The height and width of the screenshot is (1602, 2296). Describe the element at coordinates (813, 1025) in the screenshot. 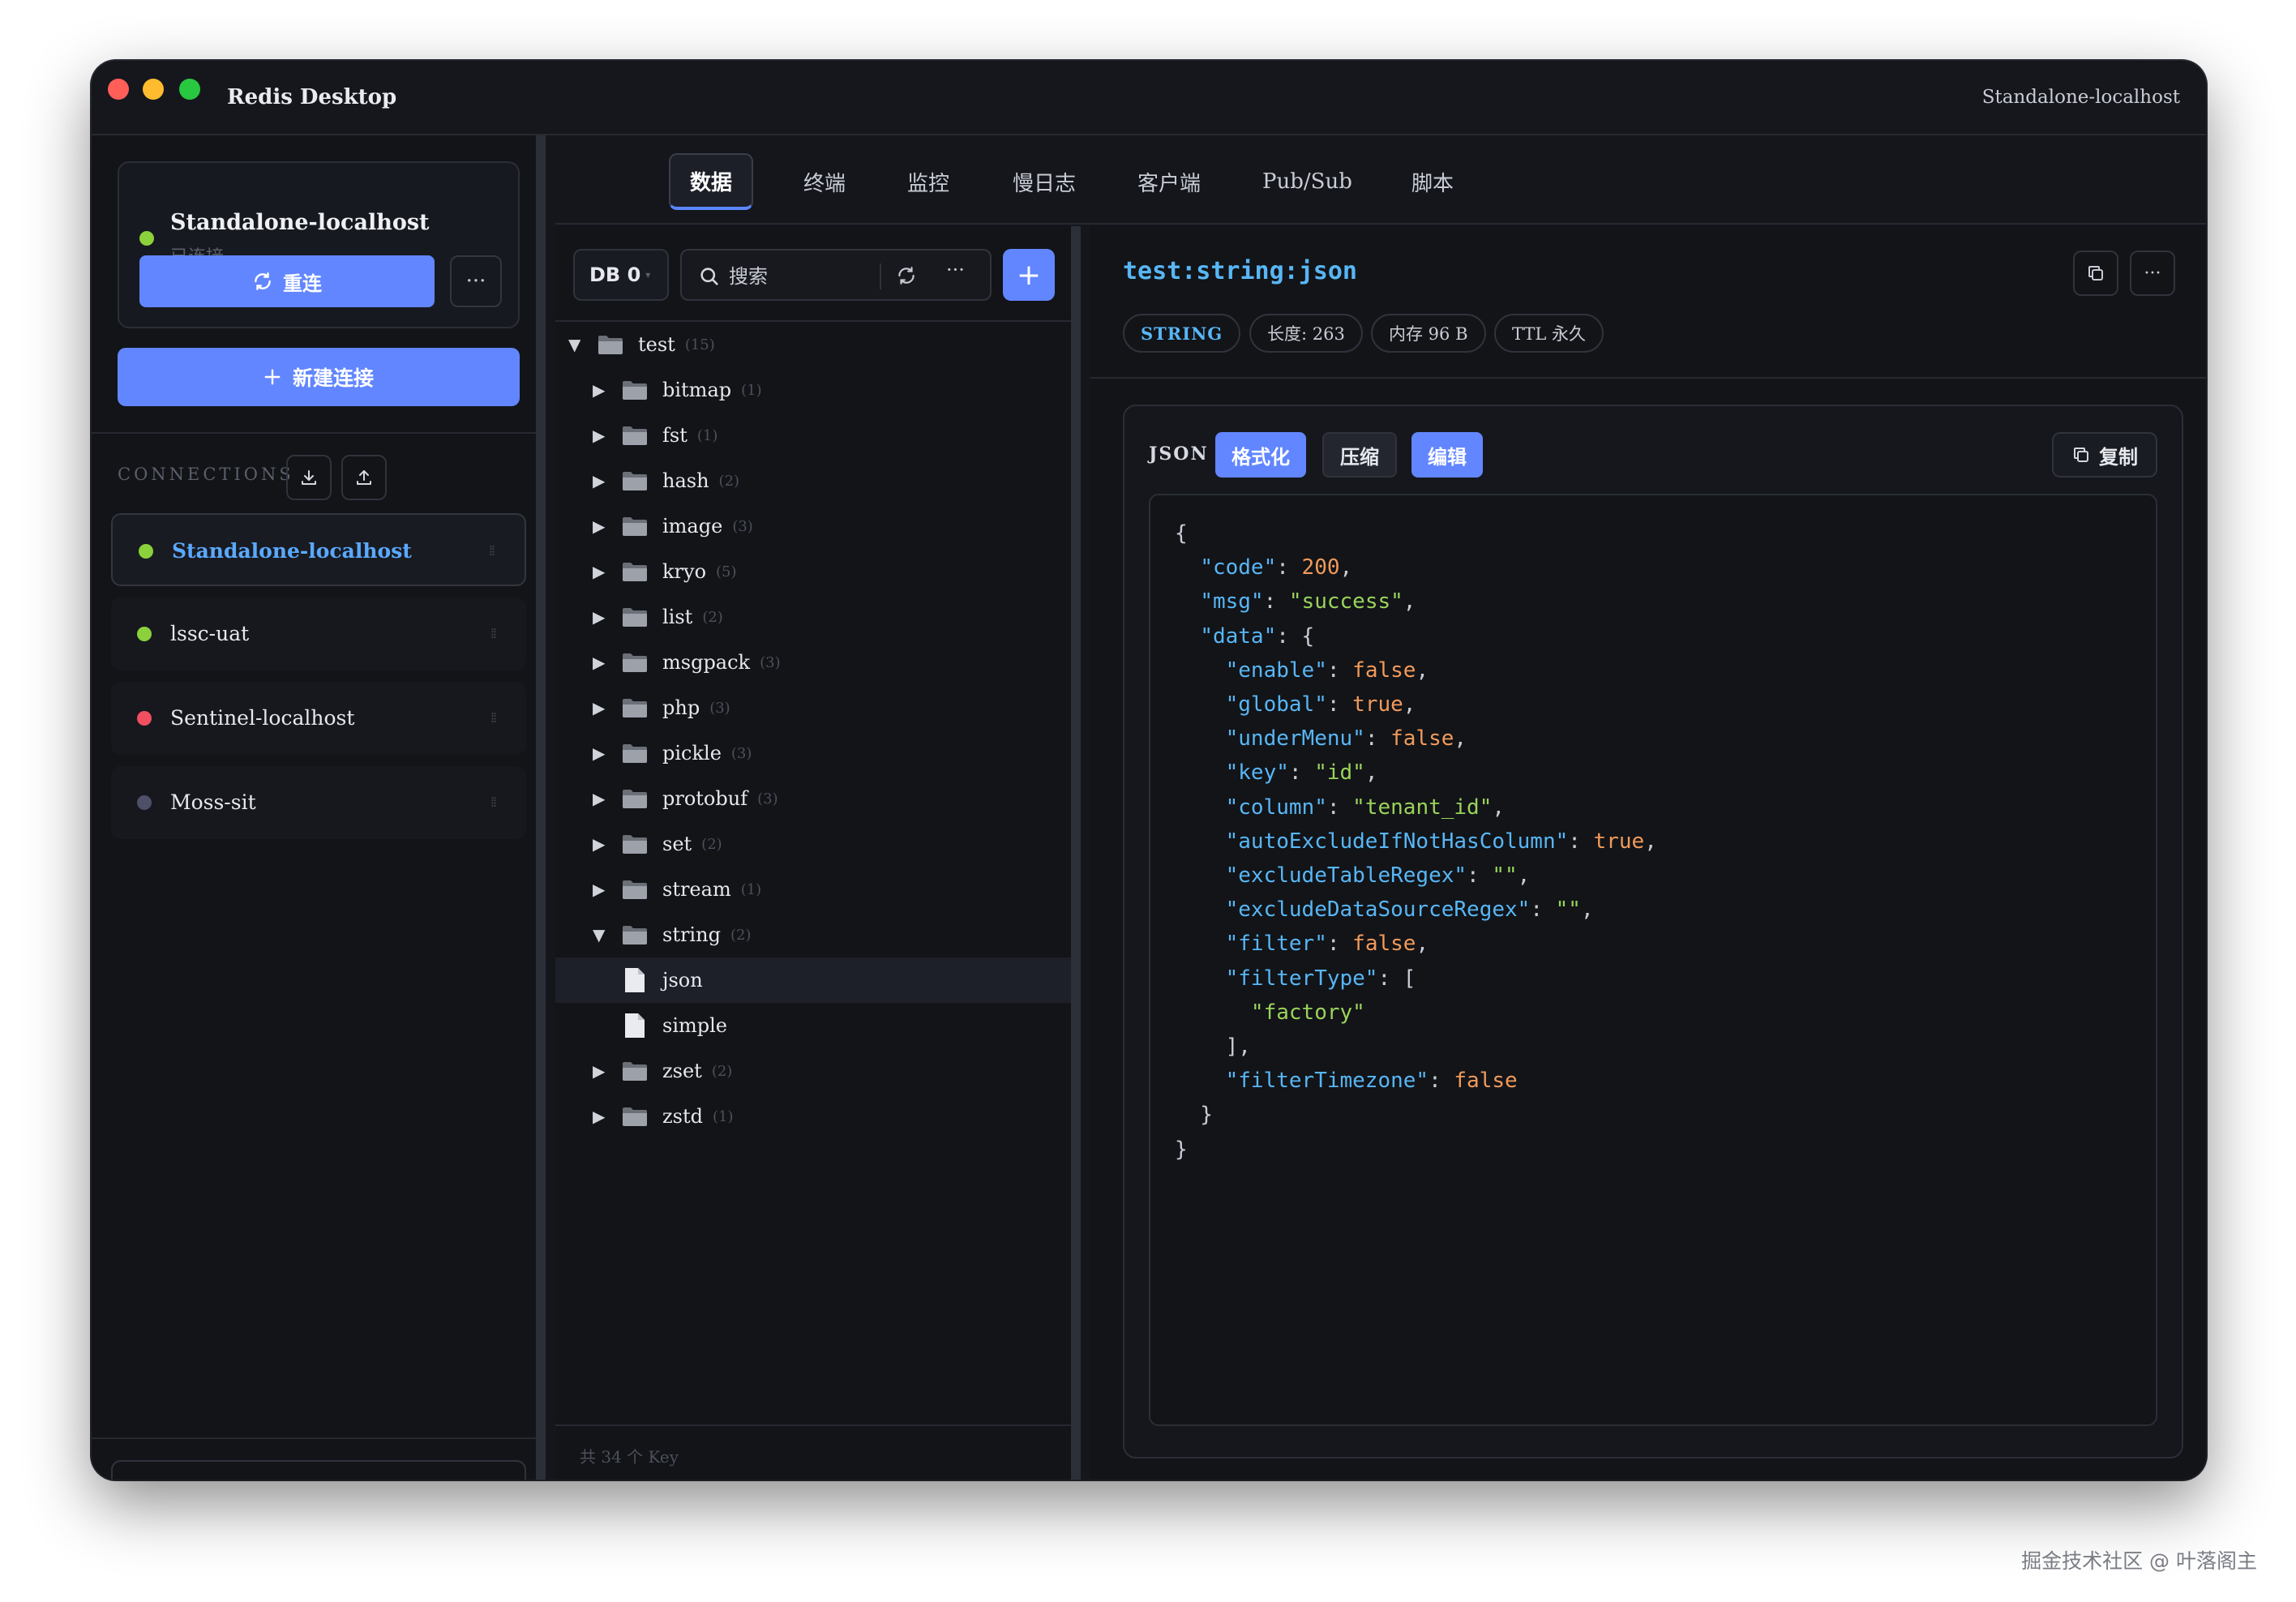

I see `tree-key-simple: simple` at that location.